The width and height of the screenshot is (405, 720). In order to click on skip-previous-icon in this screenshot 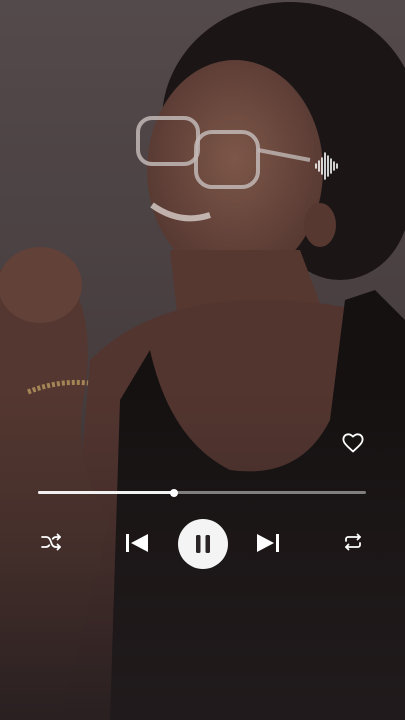, I will do `click(137, 543)`.